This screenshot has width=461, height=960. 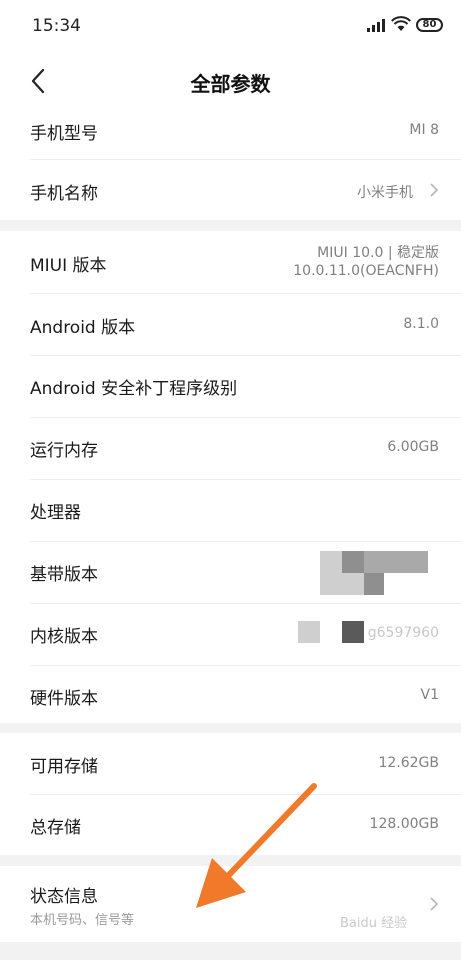 What do you see at coordinates (134, 389) in the screenshot?
I see `security-patch-label: Android 安全补丁程序级别` at bounding box center [134, 389].